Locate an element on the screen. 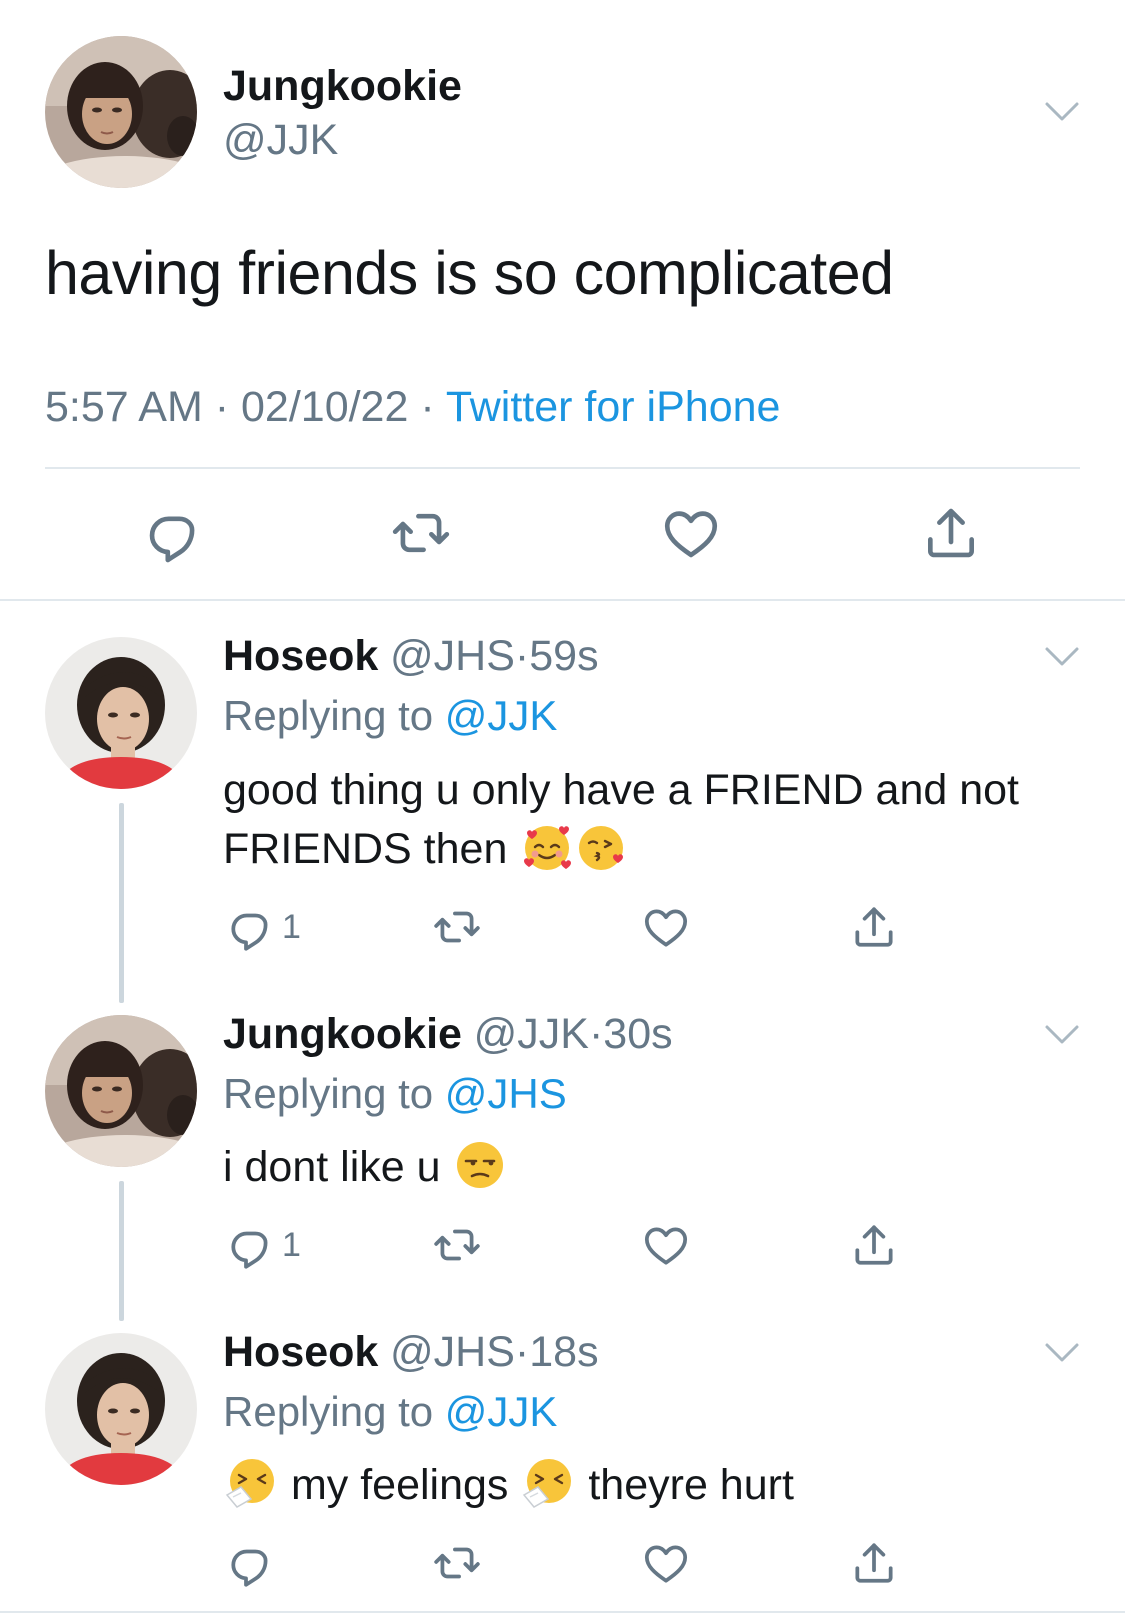 This screenshot has width=1125, height=1615. replying-to: Replying to @JHS is located at coordinates (395, 1094).